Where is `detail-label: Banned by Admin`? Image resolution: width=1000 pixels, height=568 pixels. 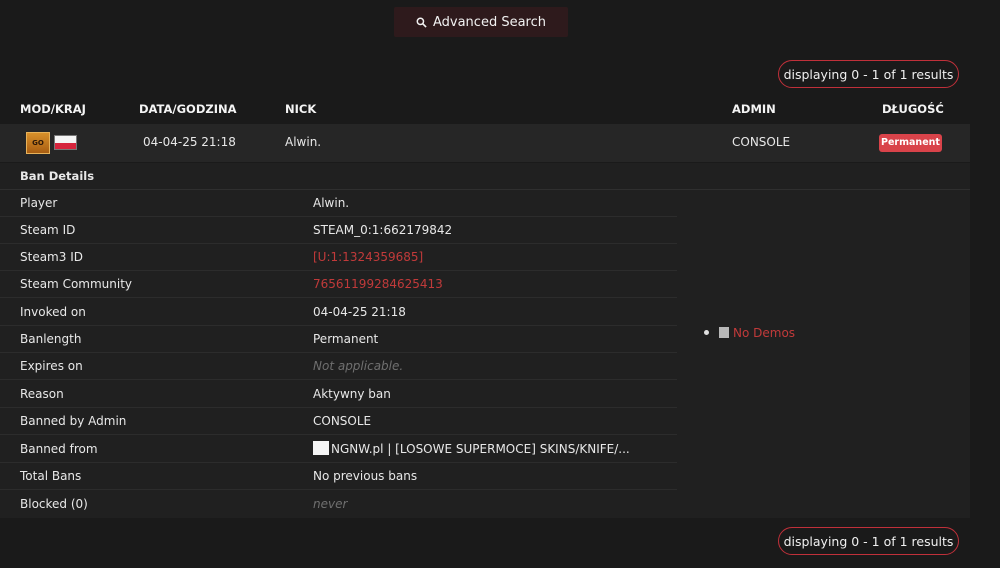
detail-label: Banned by Admin is located at coordinates (73, 421).